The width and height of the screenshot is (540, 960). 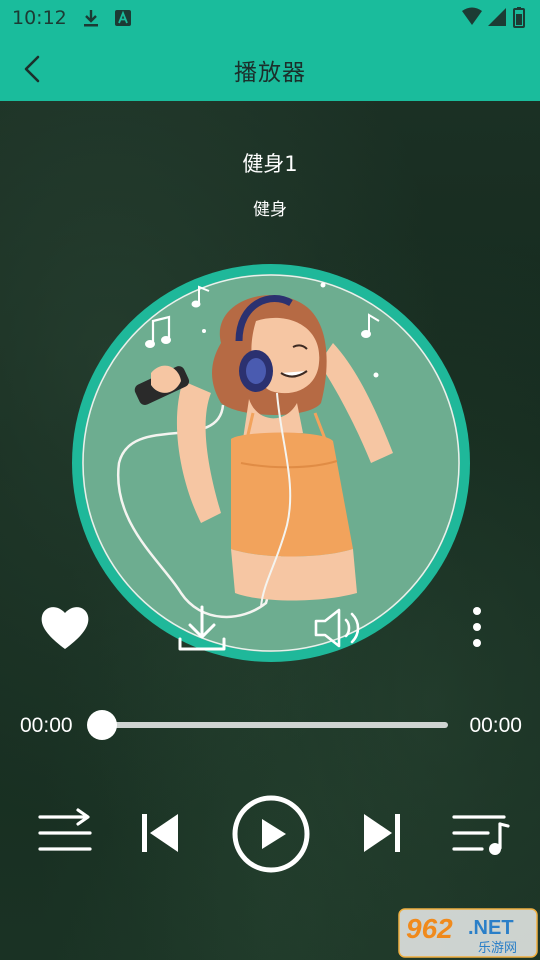 I want to click on playlist-button, so click(x=480, y=833).